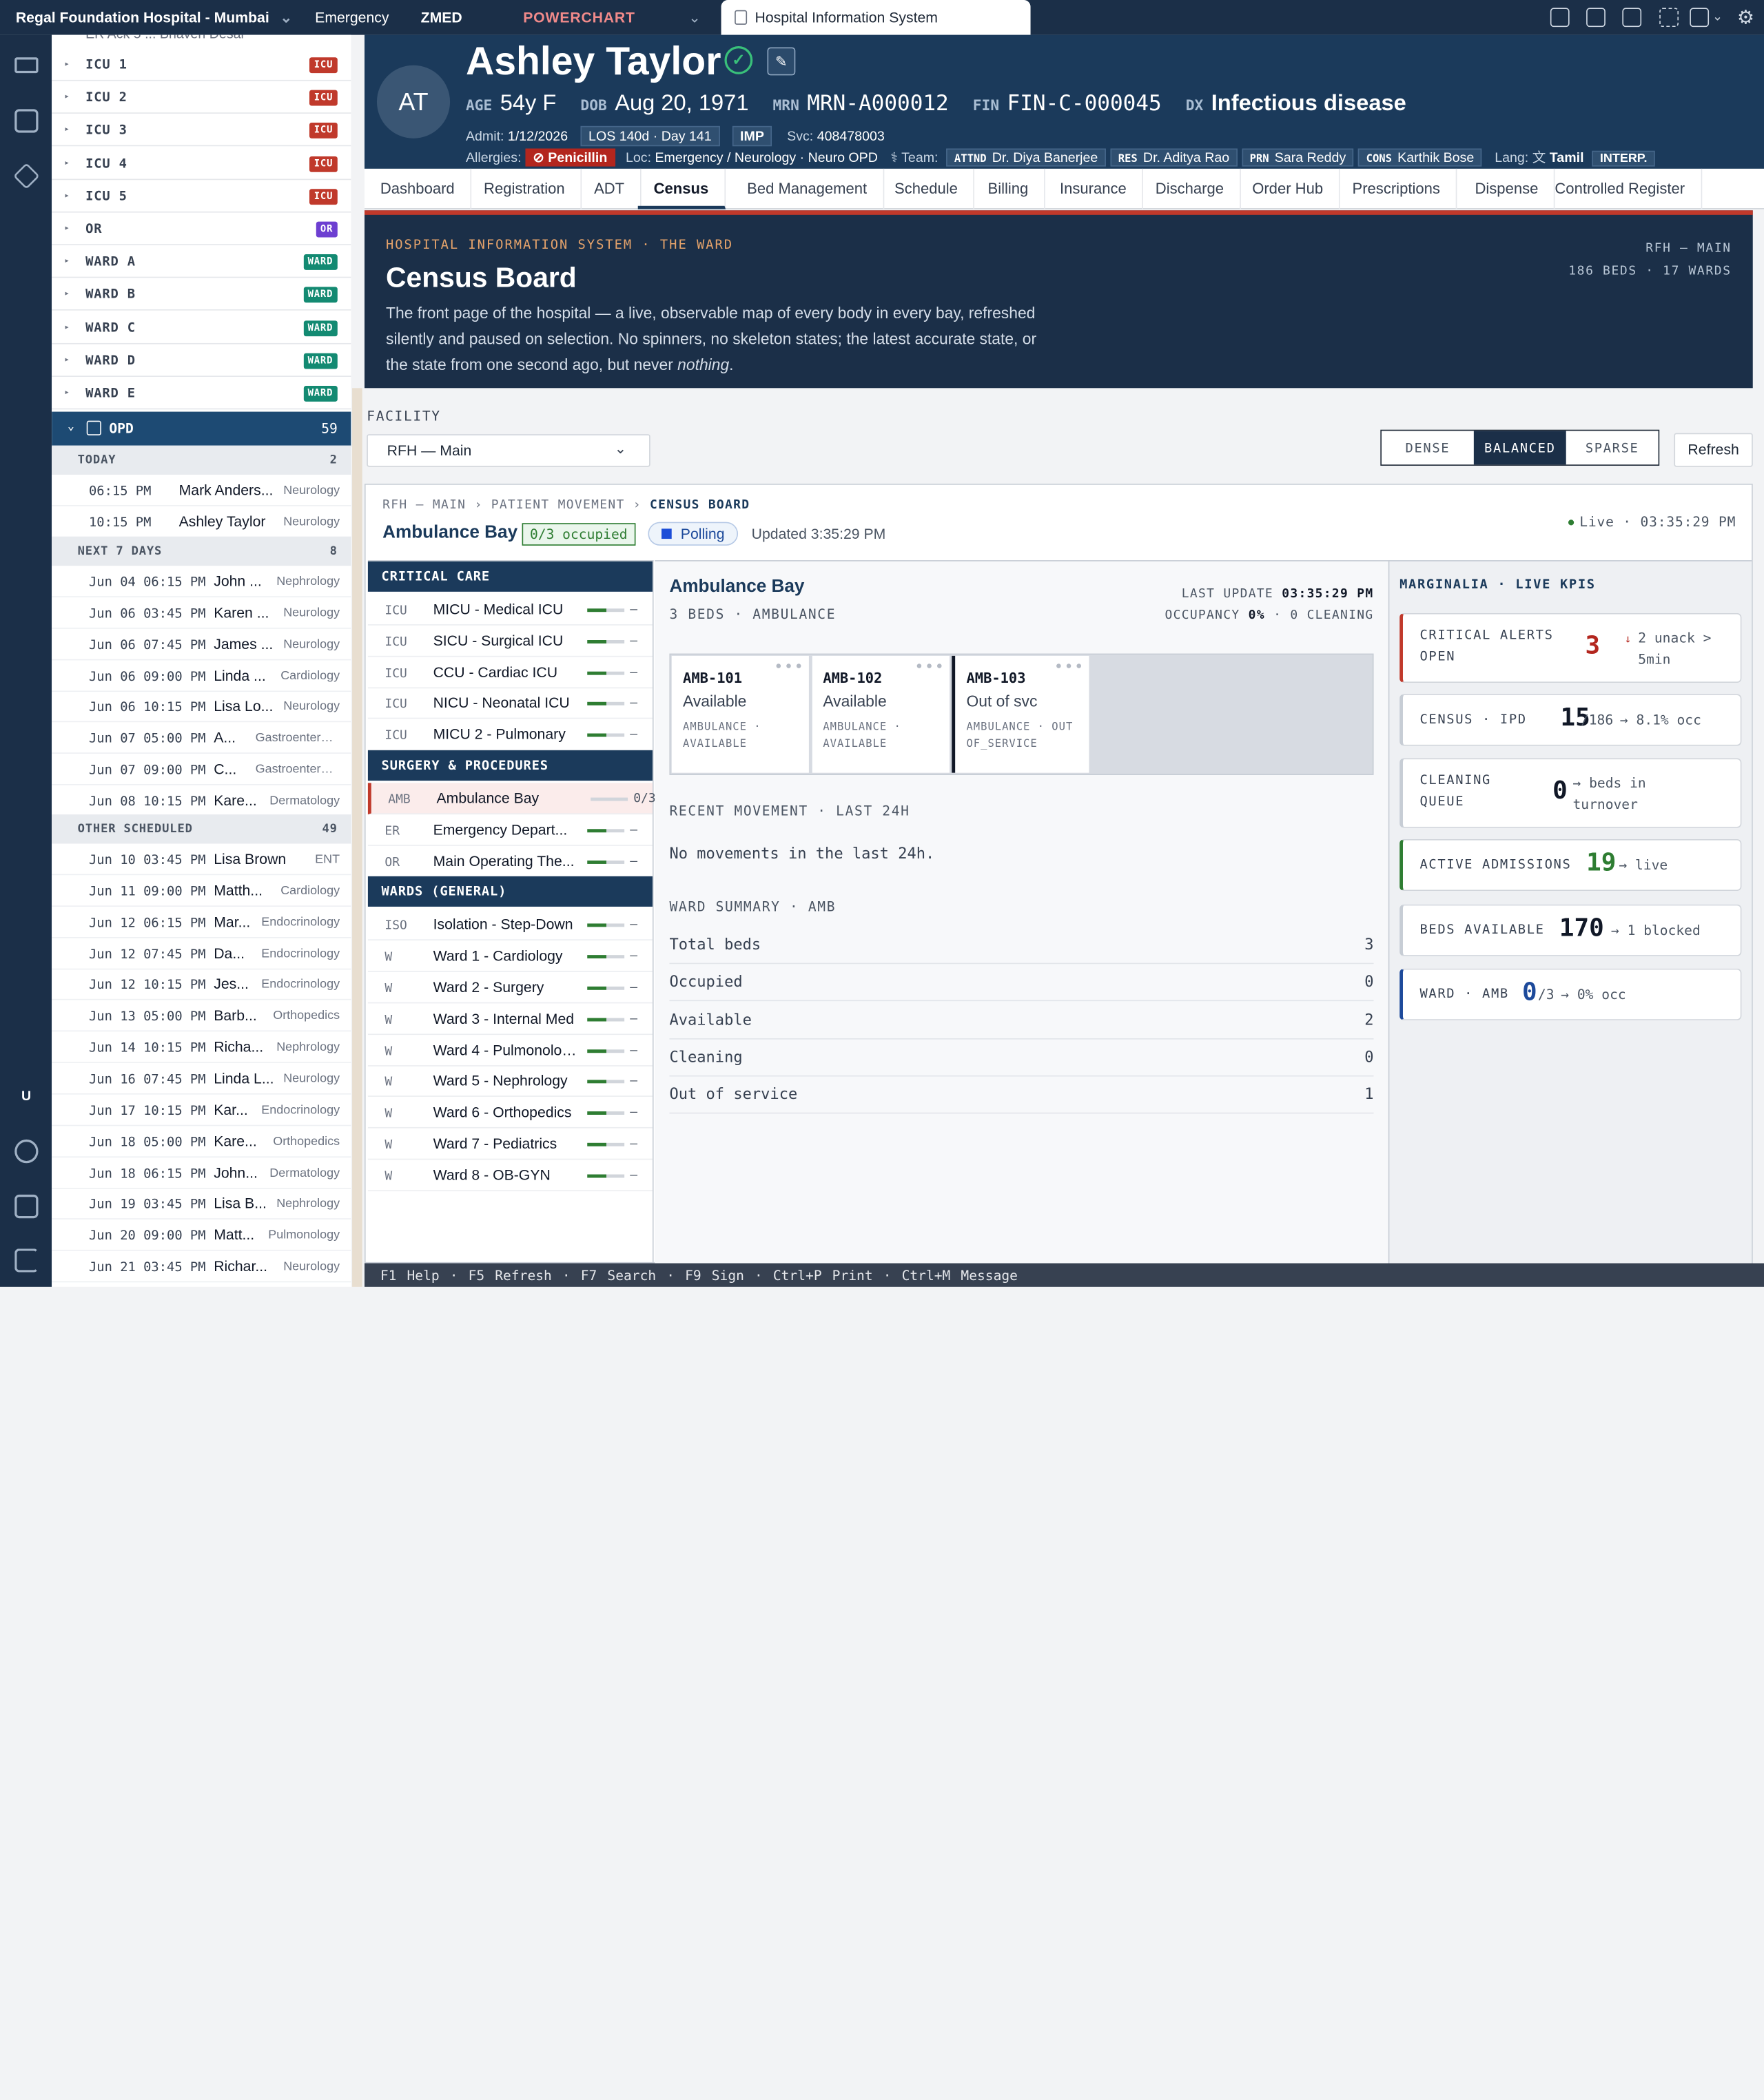 The height and width of the screenshot is (2100, 1764). I want to click on appointment-row: Jun 13 05:00 PM Barb... Orthopedics, so click(202, 1016).